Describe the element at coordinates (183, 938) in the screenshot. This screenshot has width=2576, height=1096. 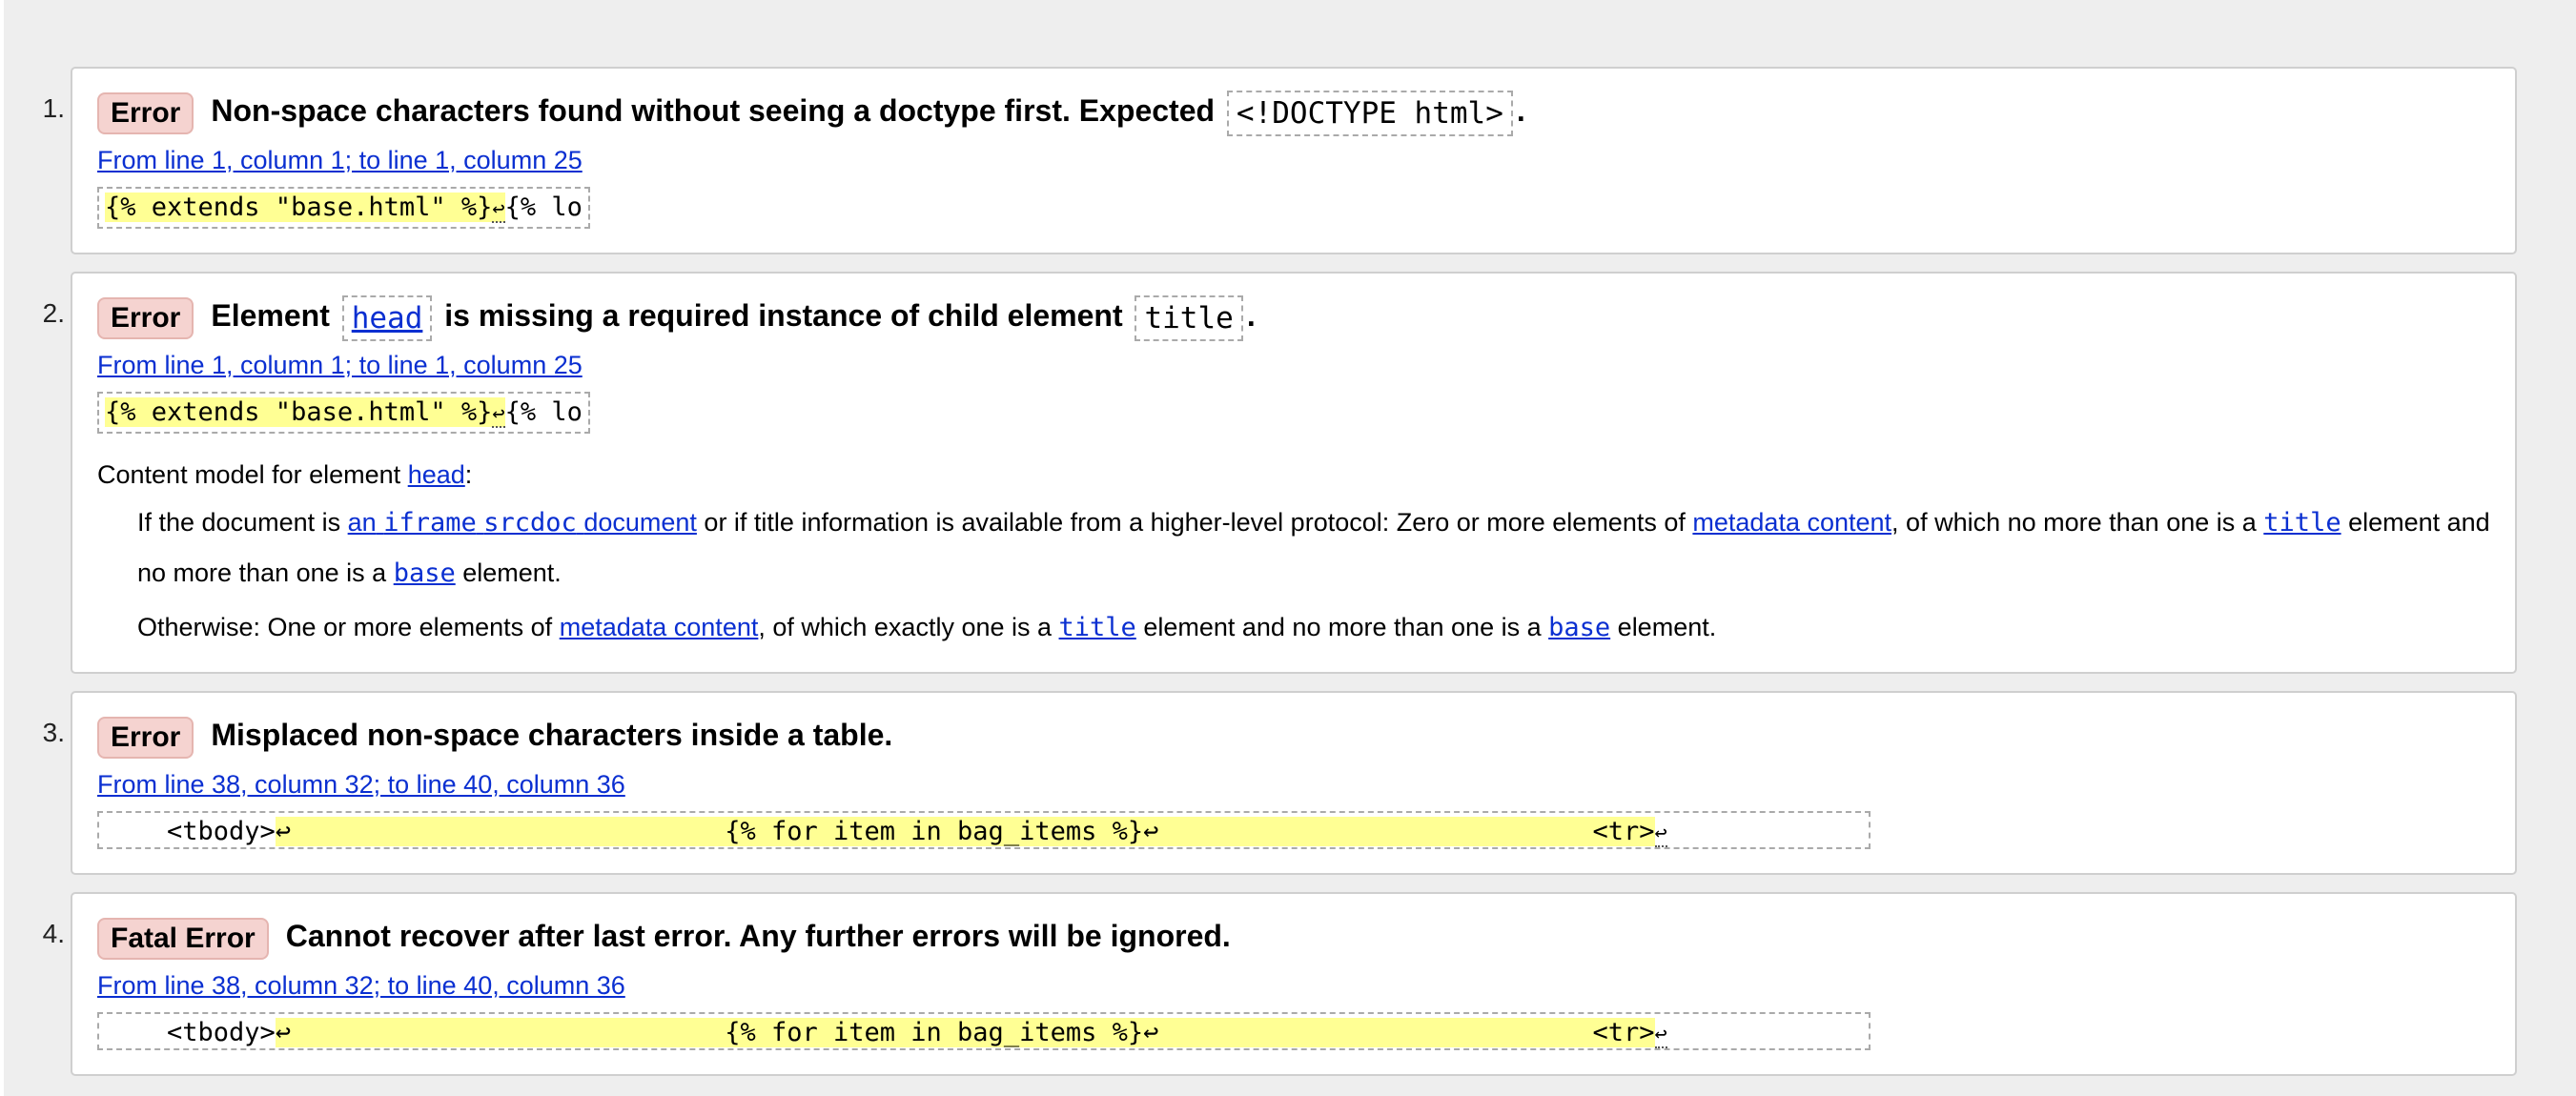
I see `fatal-error-badge: Fatal Error` at that location.